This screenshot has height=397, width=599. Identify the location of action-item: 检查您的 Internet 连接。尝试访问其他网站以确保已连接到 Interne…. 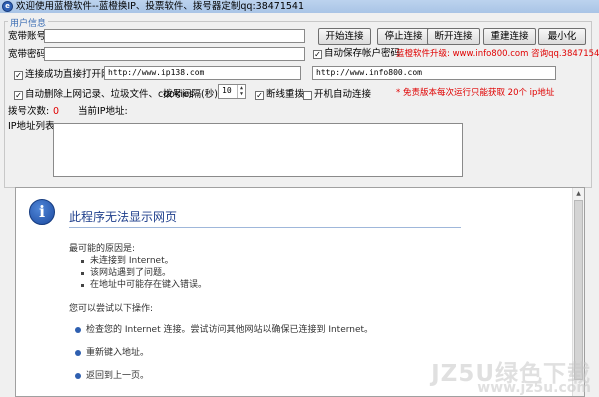
(229, 330).